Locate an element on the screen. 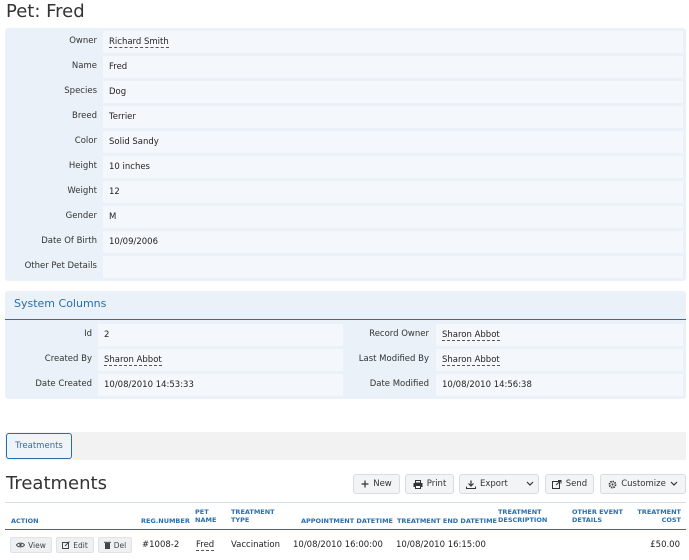  delete-button-label: Del is located at coordinates (120, 545).